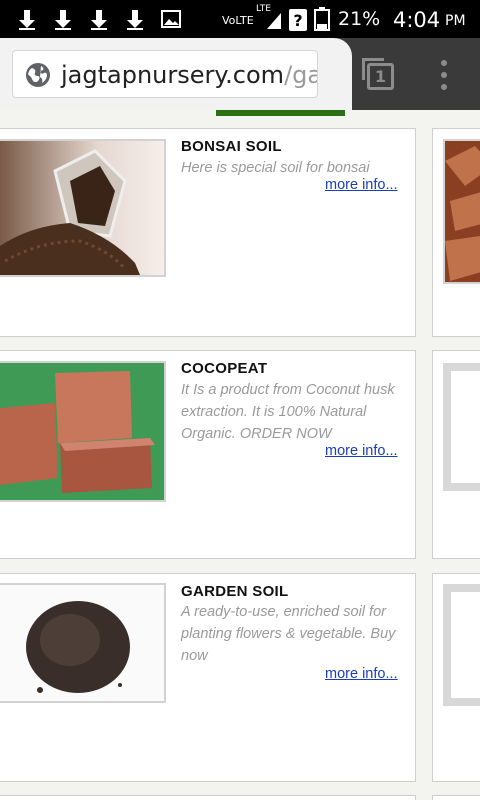 The width and height of the screenshot is (480, 800). Describe the element at coordinates (417, 20) in the screenshot. I see `clock-time: 4:04` at that location.